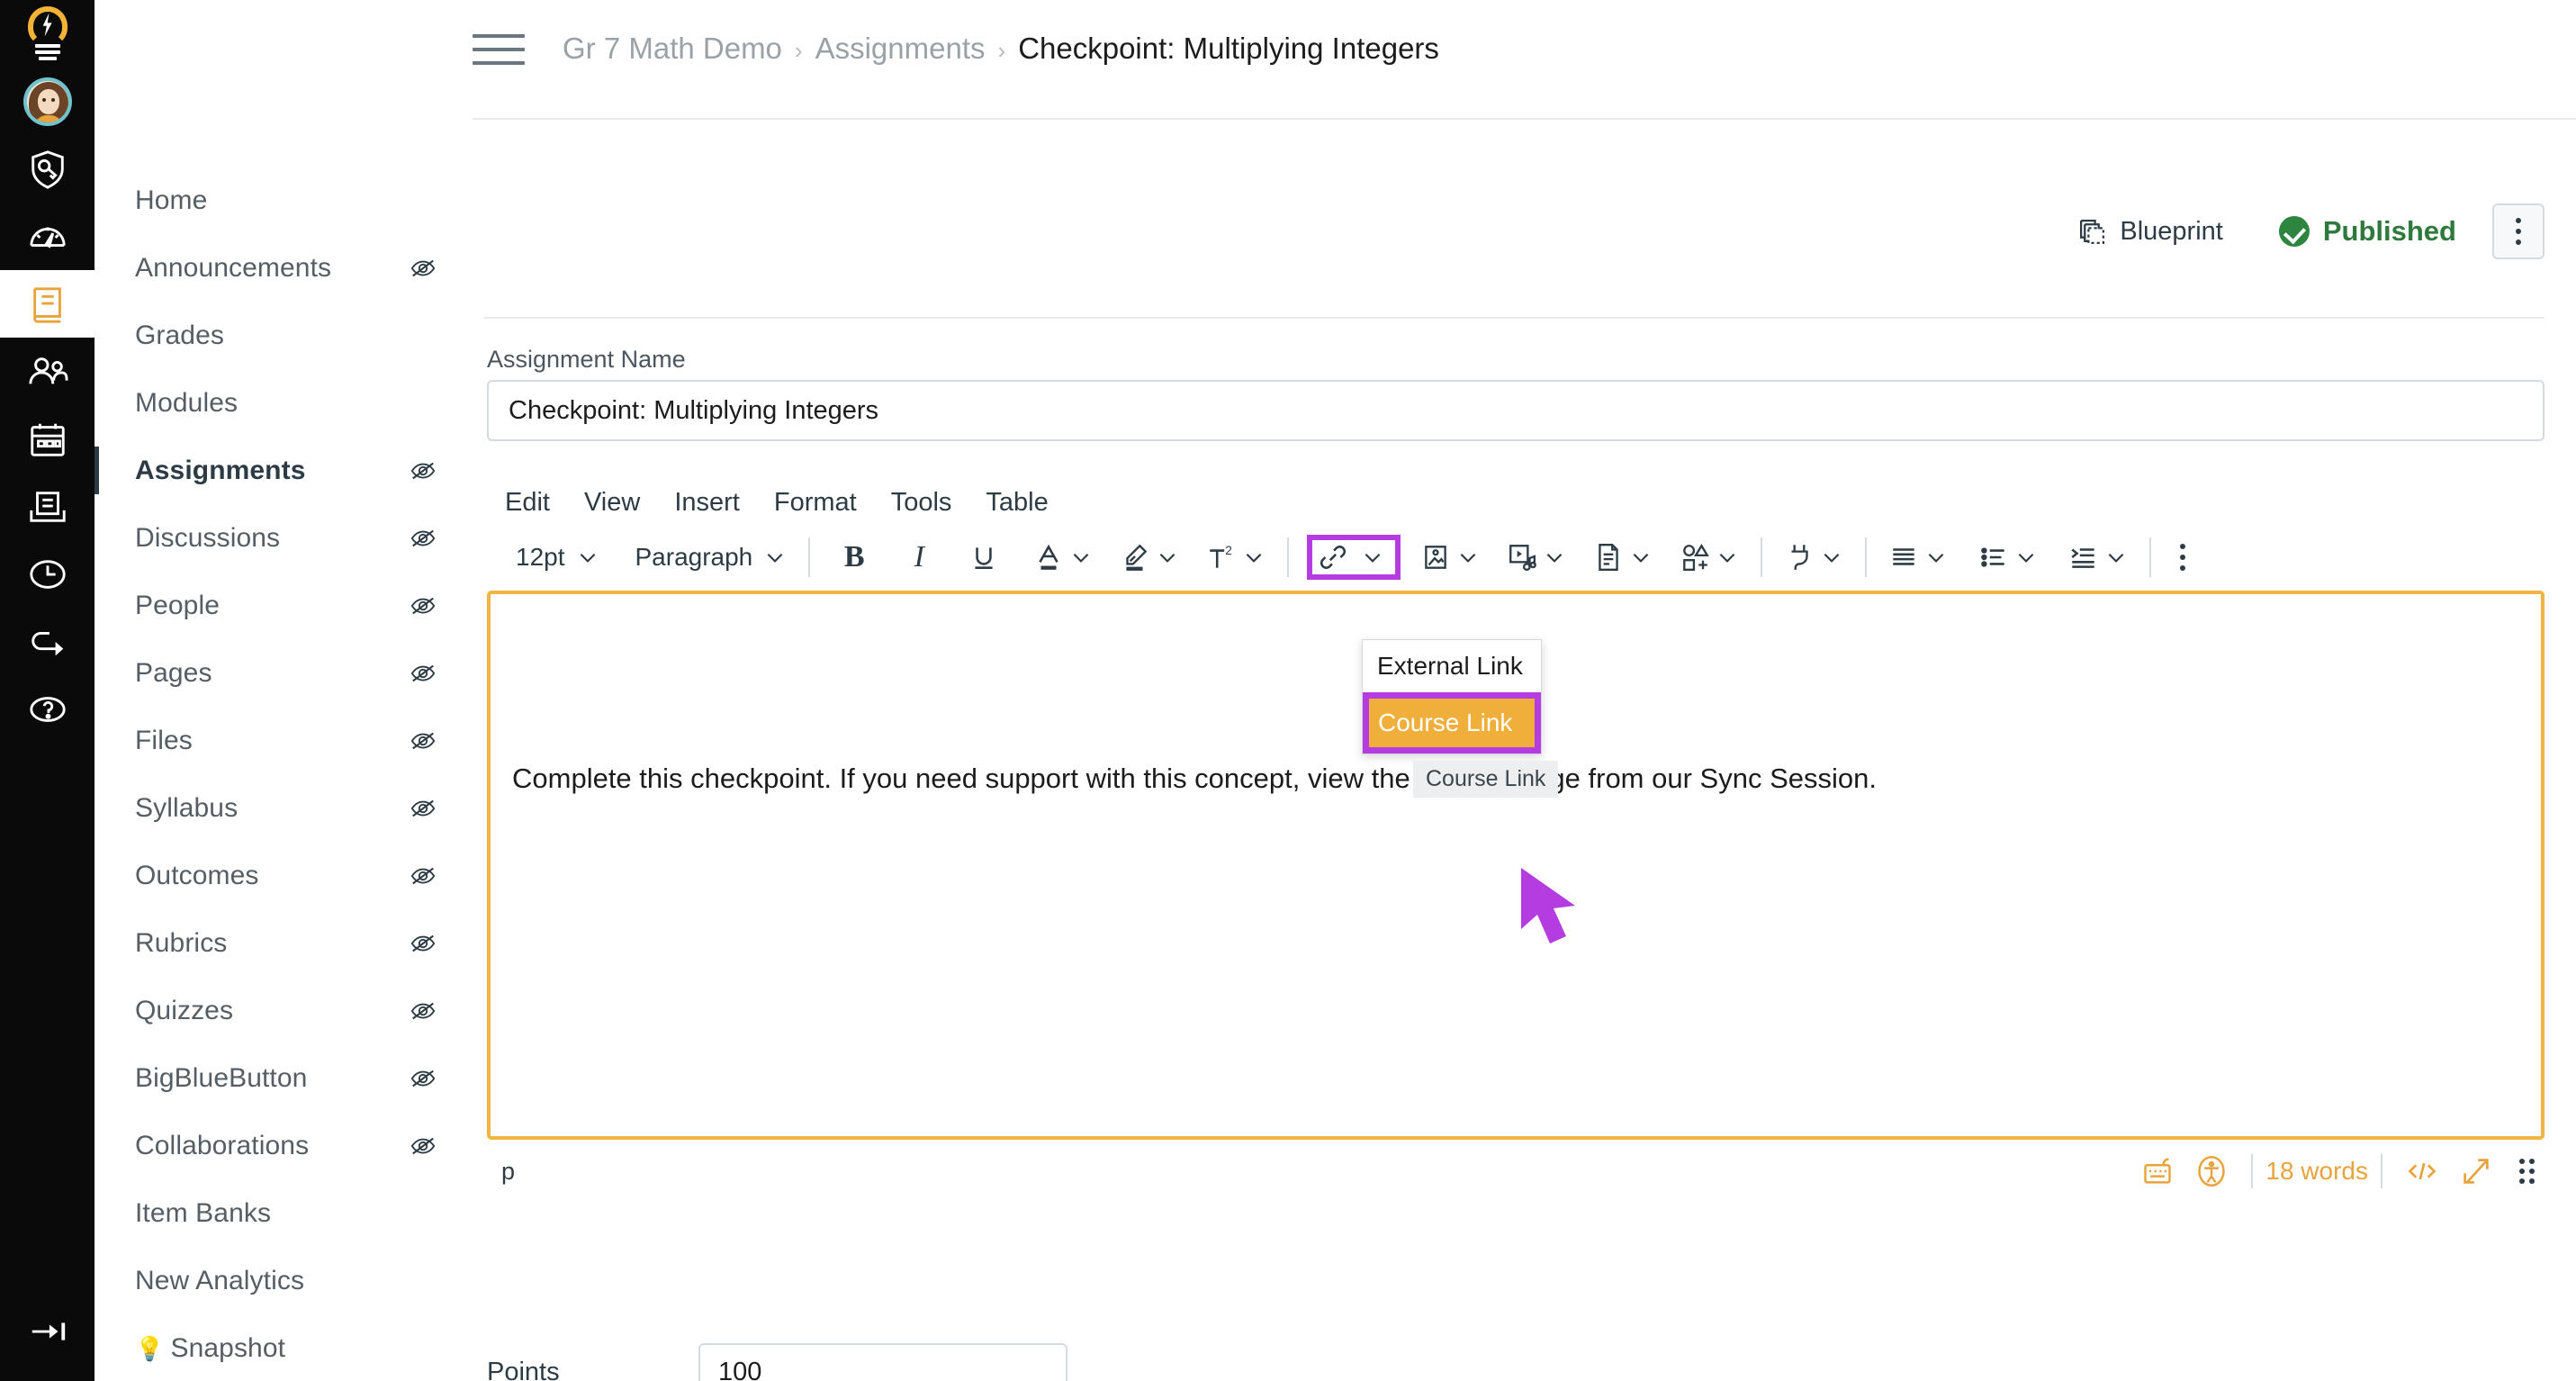 The image size is (2576, 1381). Describe the element at coordinates (1450, 557) in the screenshot. I see `insert-image-button` at that location.